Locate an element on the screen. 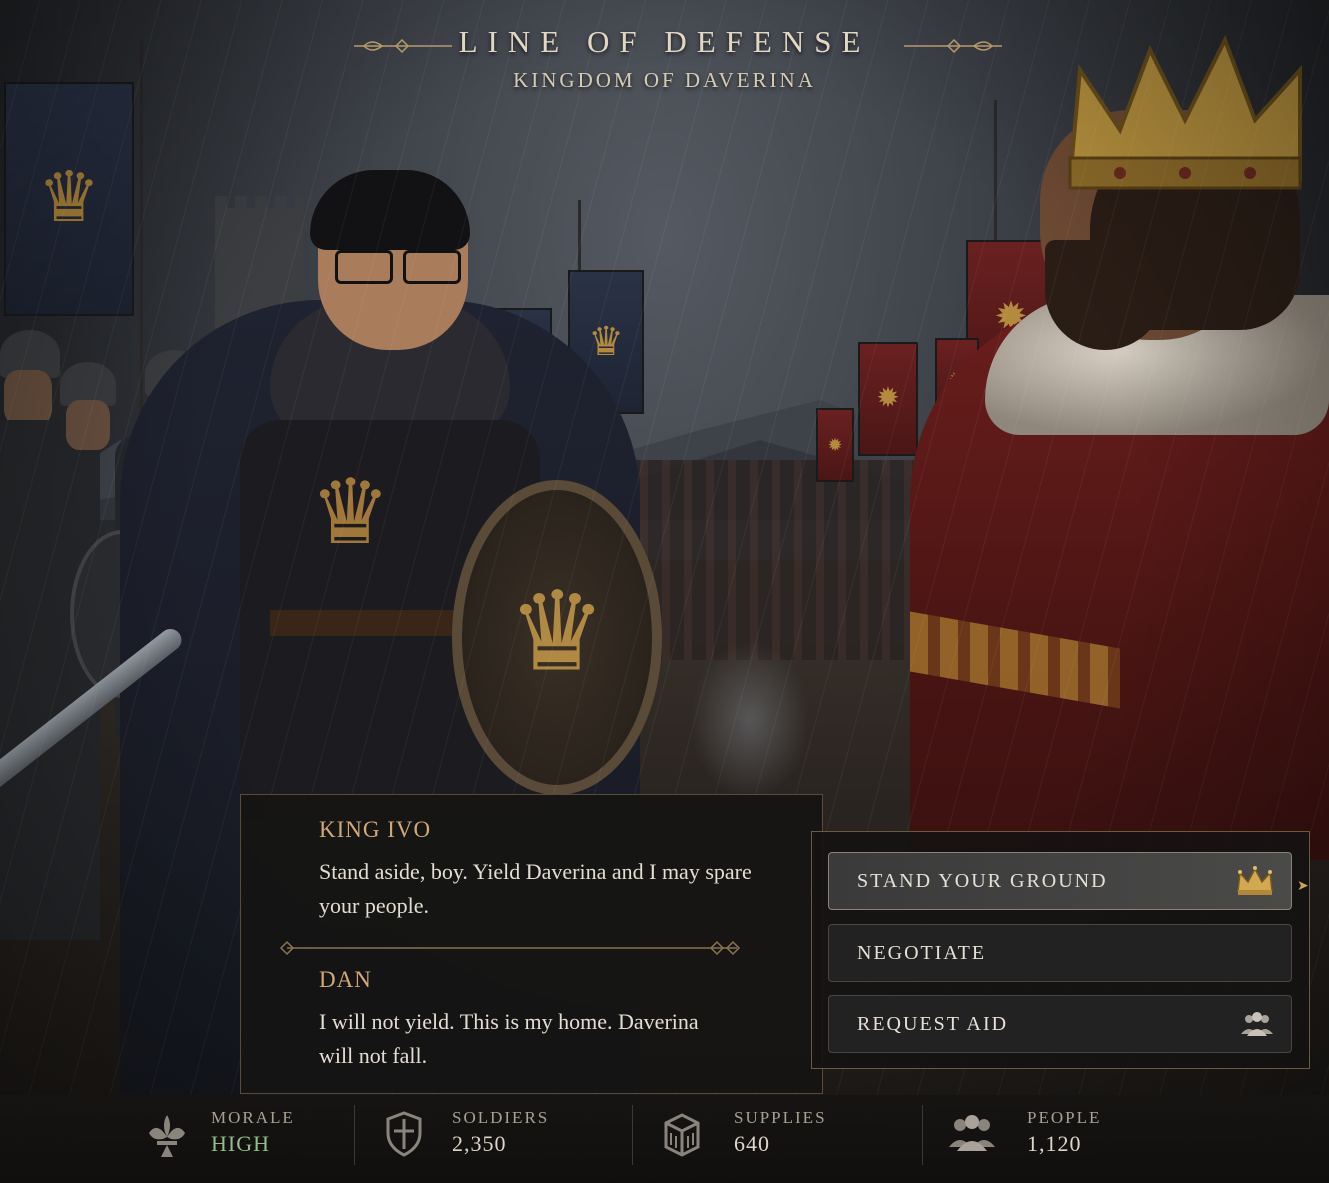 This screenshot has width=1329, height=1183. choice-request-aid: REQUEST AID is located at coordinates (1060, 1024).